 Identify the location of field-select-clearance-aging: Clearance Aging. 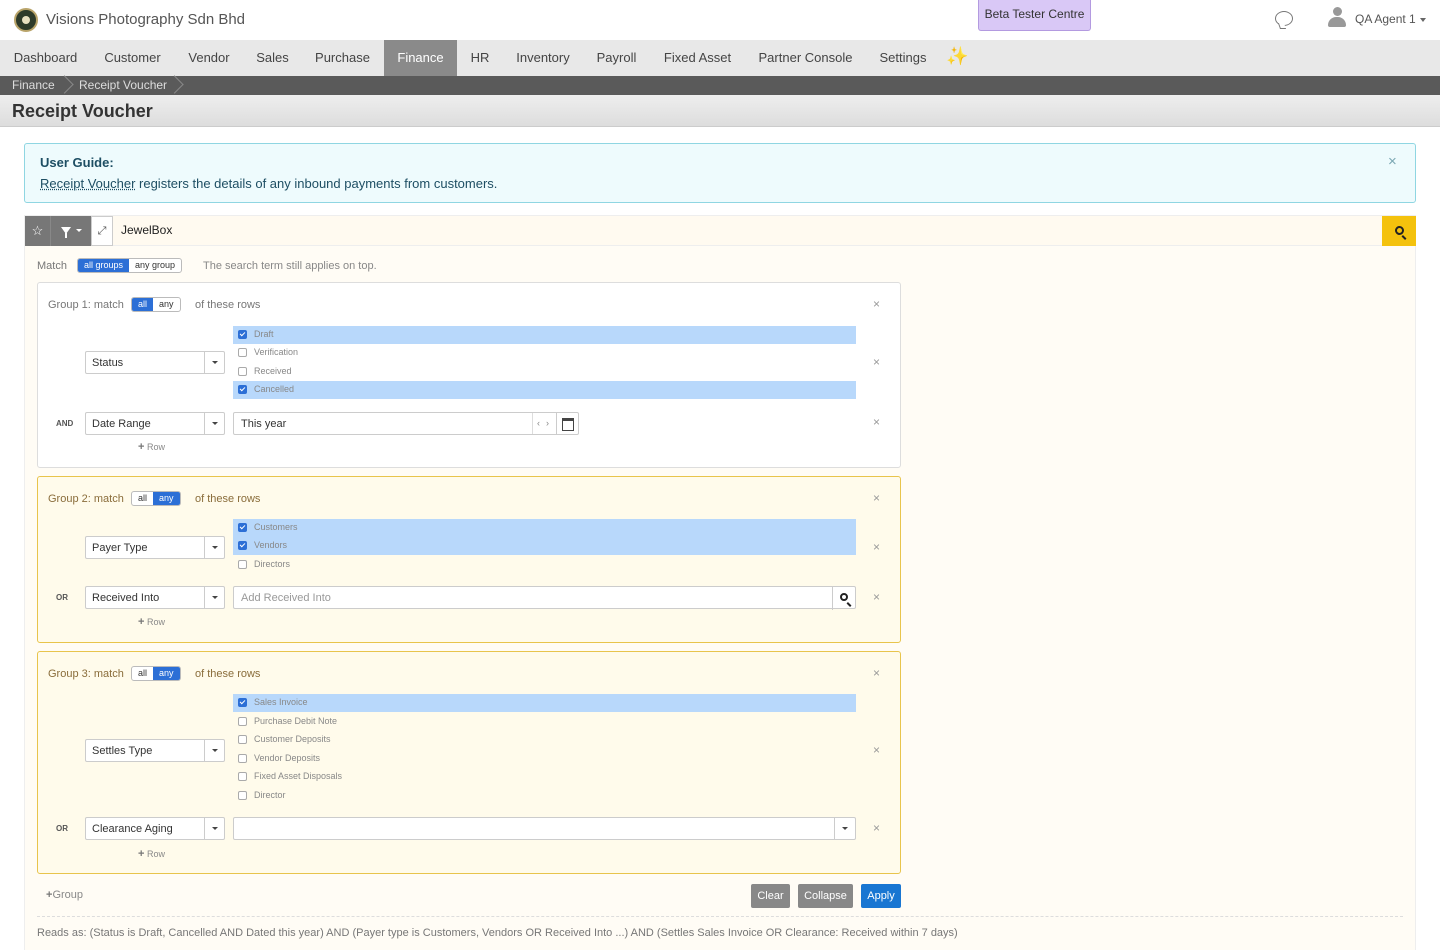
(155, 828).